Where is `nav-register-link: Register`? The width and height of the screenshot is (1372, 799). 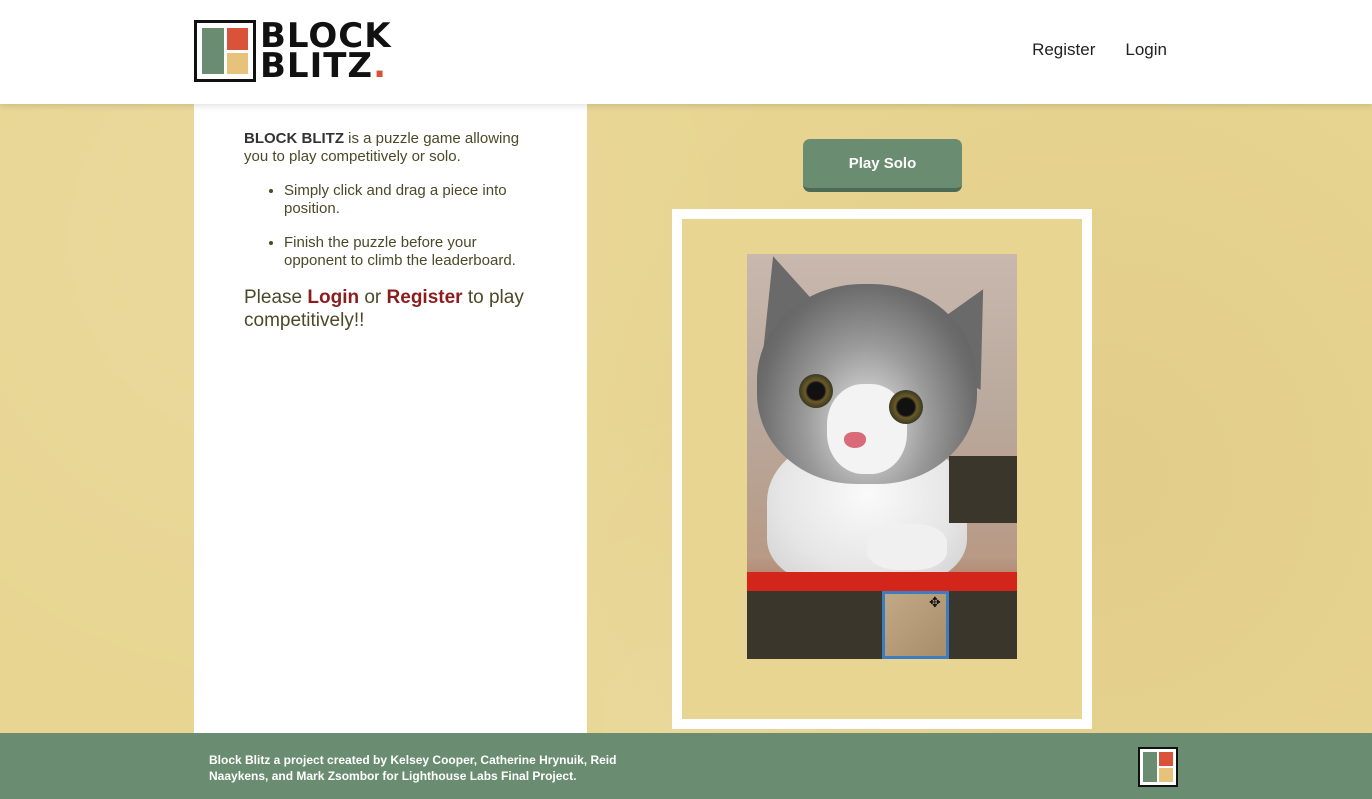 nav-register-link: Register is located at coordinates (1063, 50).